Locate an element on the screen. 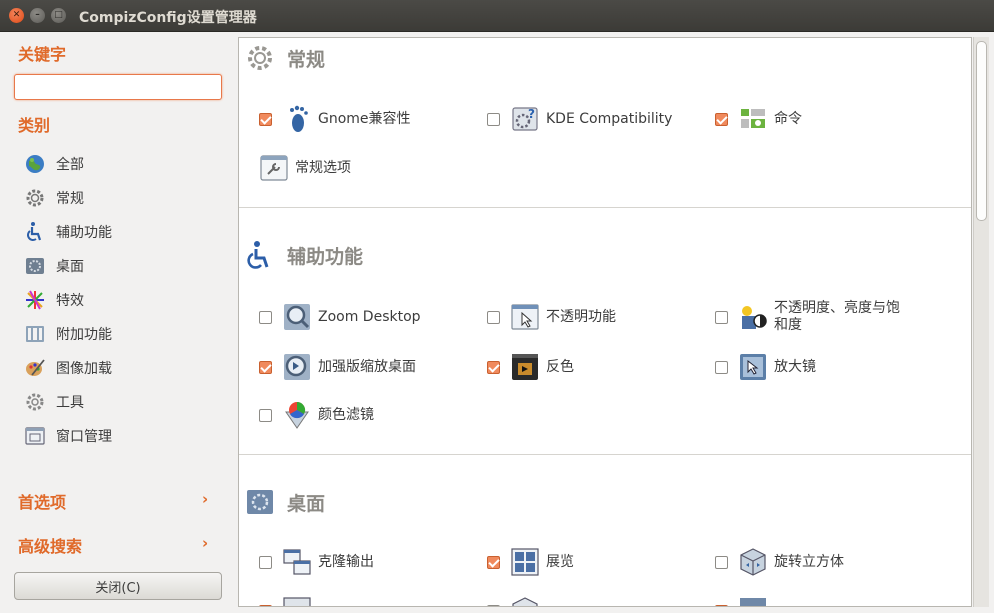 The image size is (994, 613). category-label: 常规 is located at coordinates (70, 199).